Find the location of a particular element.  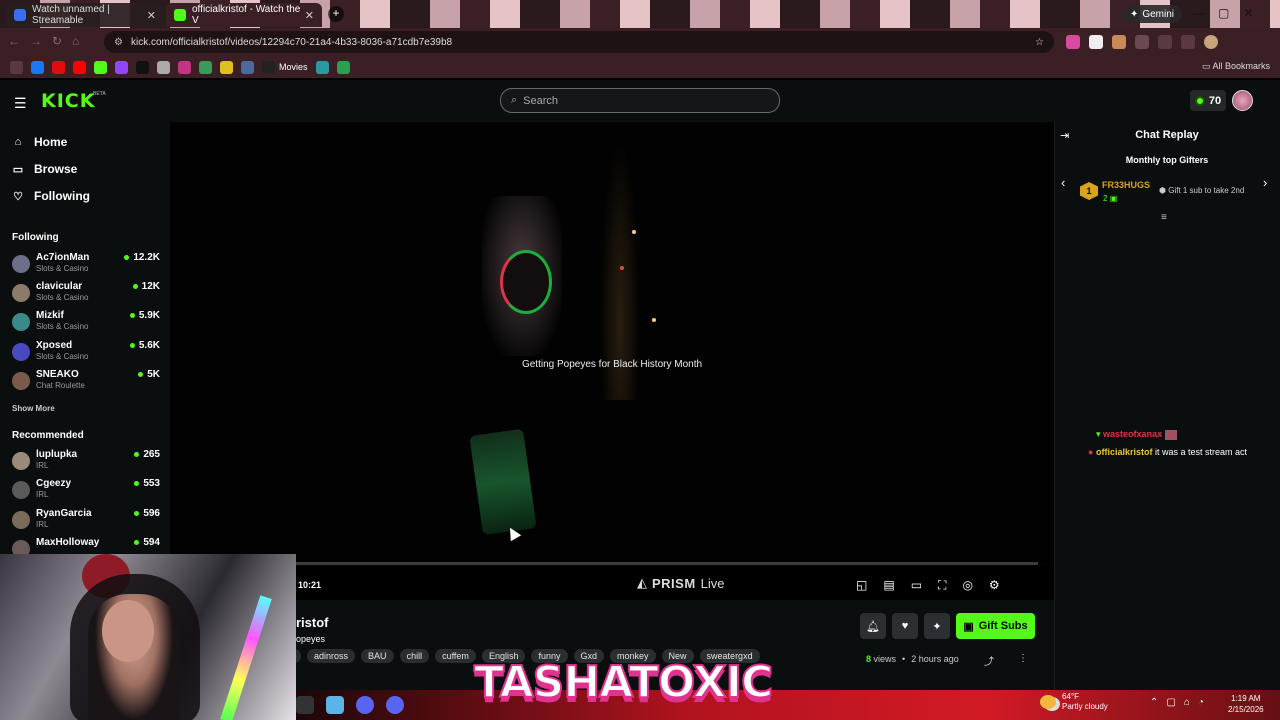

all-bookmarks-label: All Bookmarks is located at coordinates (1241, 66).